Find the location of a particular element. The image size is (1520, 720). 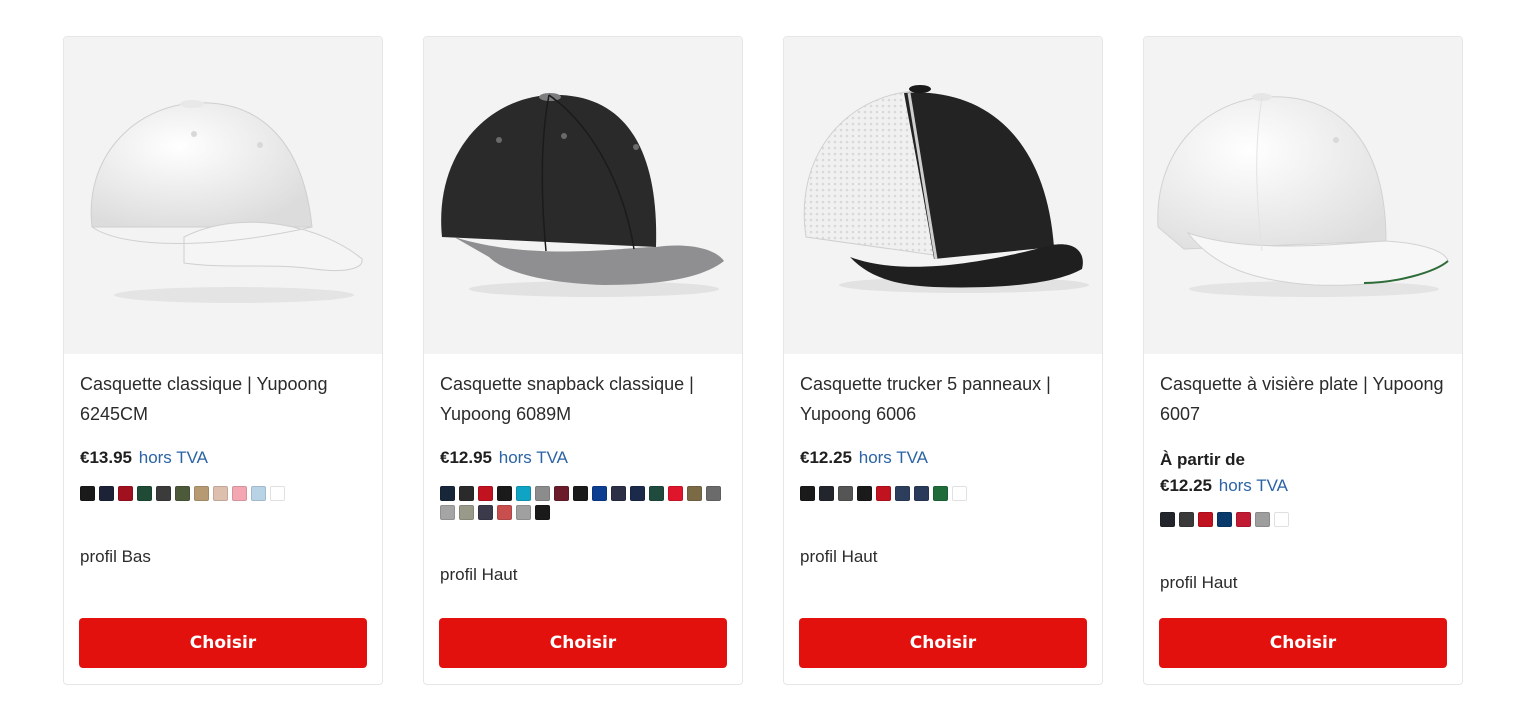

white-flat-visor-cap-icon is located at coordinates (1303, 195).